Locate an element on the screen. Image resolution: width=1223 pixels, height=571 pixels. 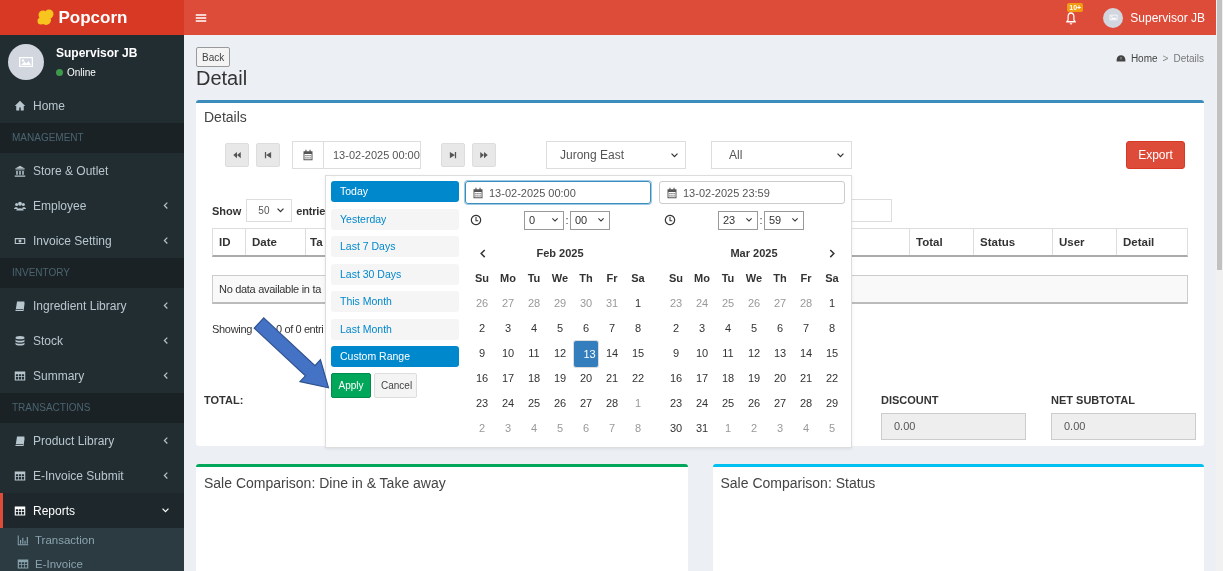
nav-item: Employee is located at coordinates (92, 205).